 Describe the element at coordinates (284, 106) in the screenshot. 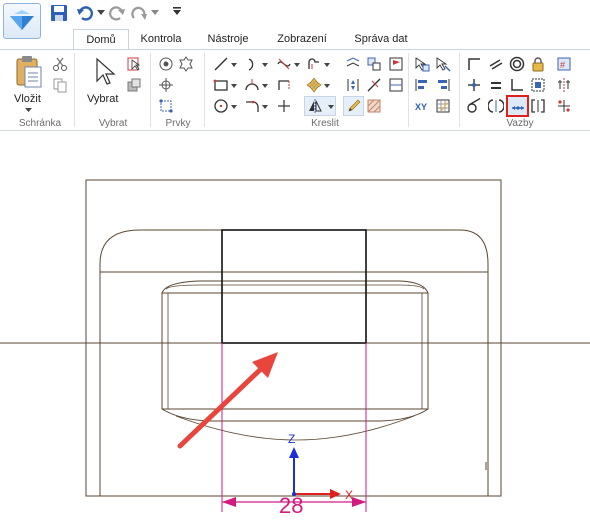

I see `point-tool-icon` at that location.